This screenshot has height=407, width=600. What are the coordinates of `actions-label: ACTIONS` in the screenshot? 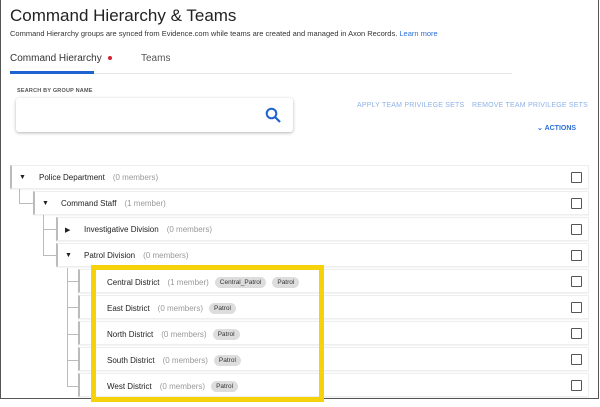 It's located at (560, 128).